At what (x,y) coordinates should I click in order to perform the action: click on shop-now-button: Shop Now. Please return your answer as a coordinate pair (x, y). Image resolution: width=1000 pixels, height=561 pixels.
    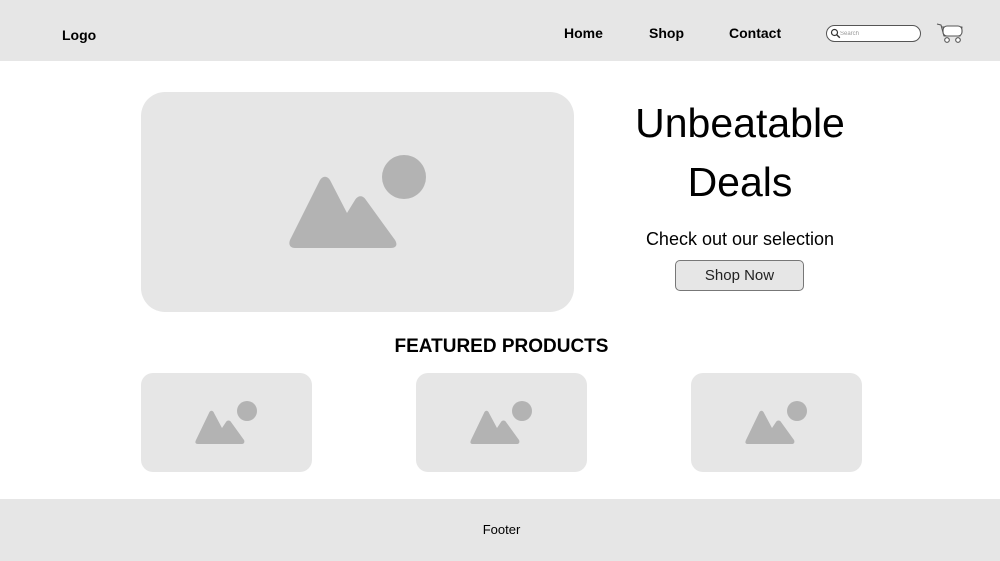
    Looking at the image, I should click on (739, 275).